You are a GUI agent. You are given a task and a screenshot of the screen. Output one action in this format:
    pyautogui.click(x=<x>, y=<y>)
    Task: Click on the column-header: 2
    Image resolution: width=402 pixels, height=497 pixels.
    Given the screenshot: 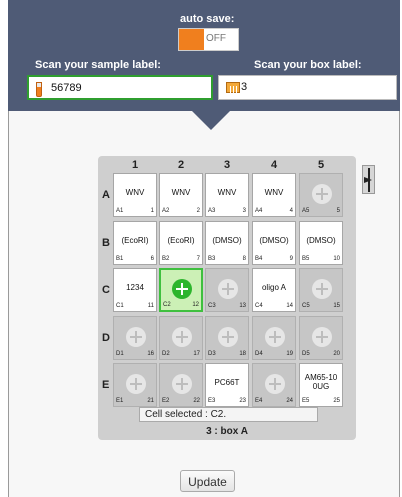 What is the action you would take?
    pyautogui.click(x=181, y=165)
    